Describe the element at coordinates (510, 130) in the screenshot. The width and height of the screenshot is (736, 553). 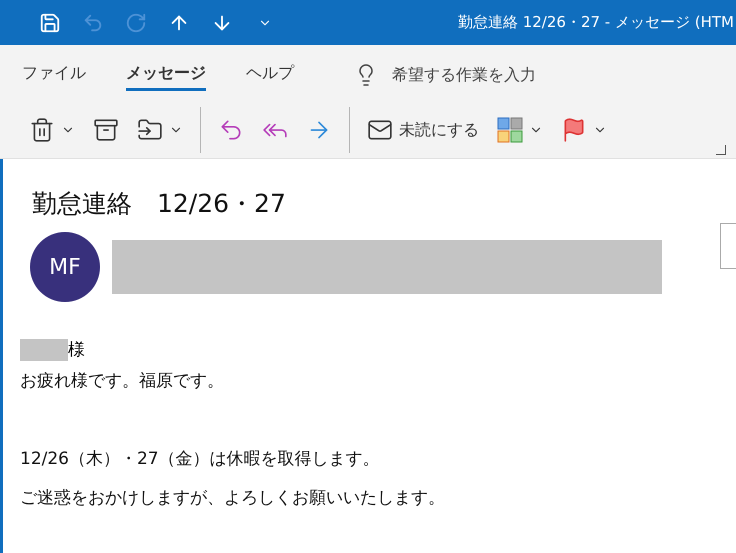
I see `color-grid-icon` at that location.